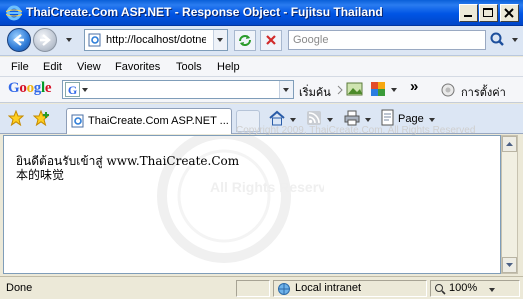 Image resolution: width=523 pixels, height=299 pixels. I want to click on tab-page-icon, so click(77, 121).